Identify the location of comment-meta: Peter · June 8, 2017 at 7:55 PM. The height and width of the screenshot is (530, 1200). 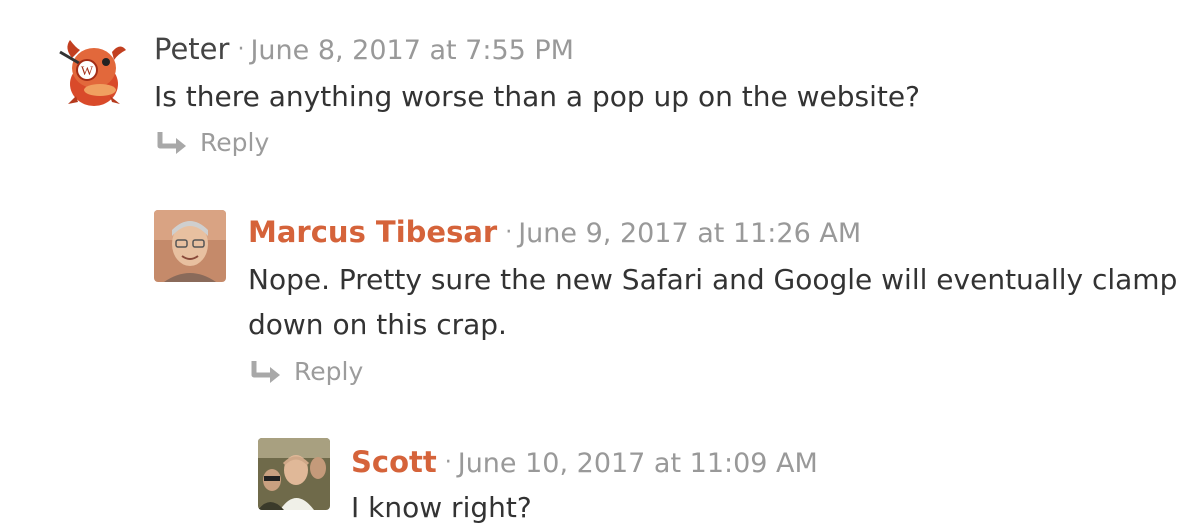
(364, 49).